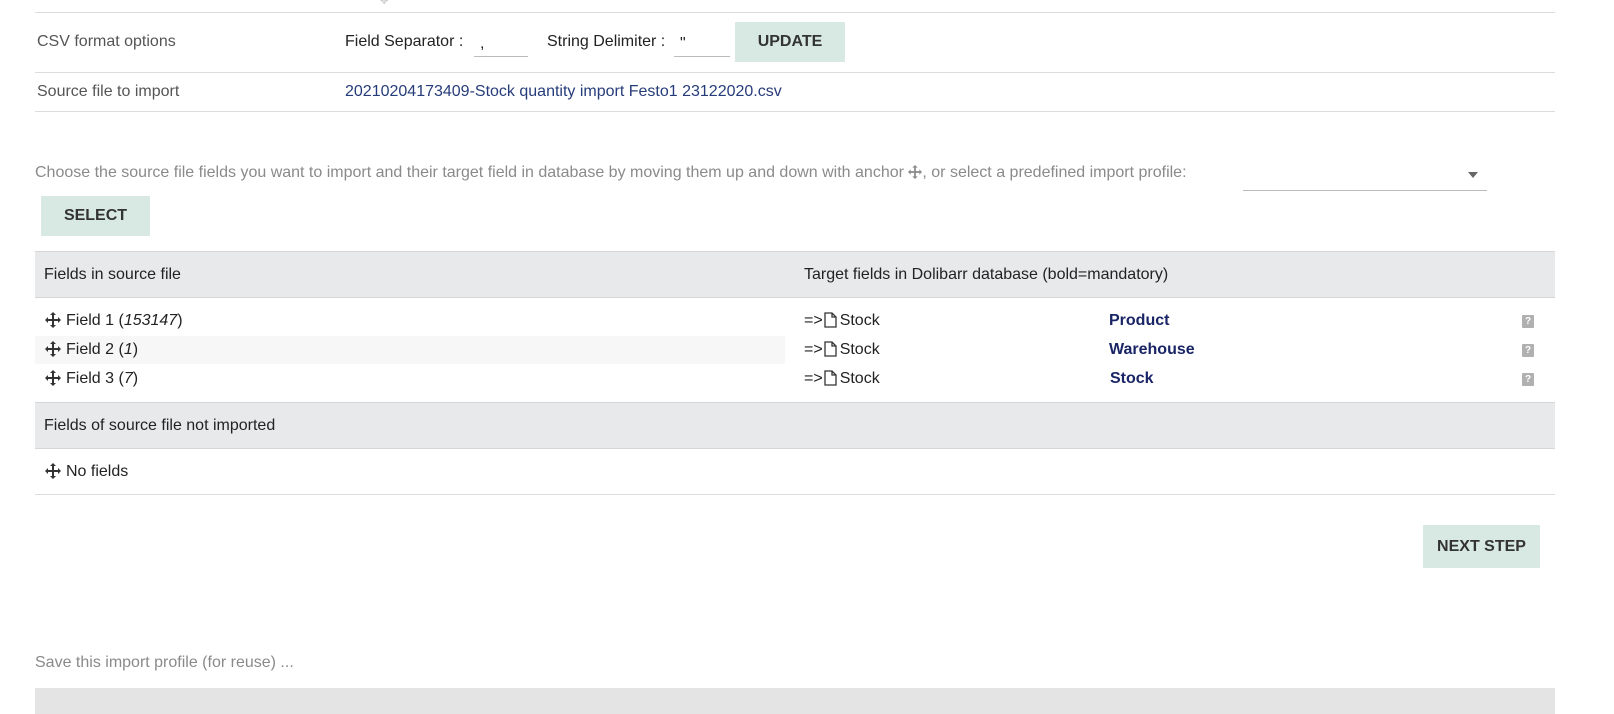 This screenshot has width=1614, height=714. I want to click on field-separator-input, so click(501, 44).